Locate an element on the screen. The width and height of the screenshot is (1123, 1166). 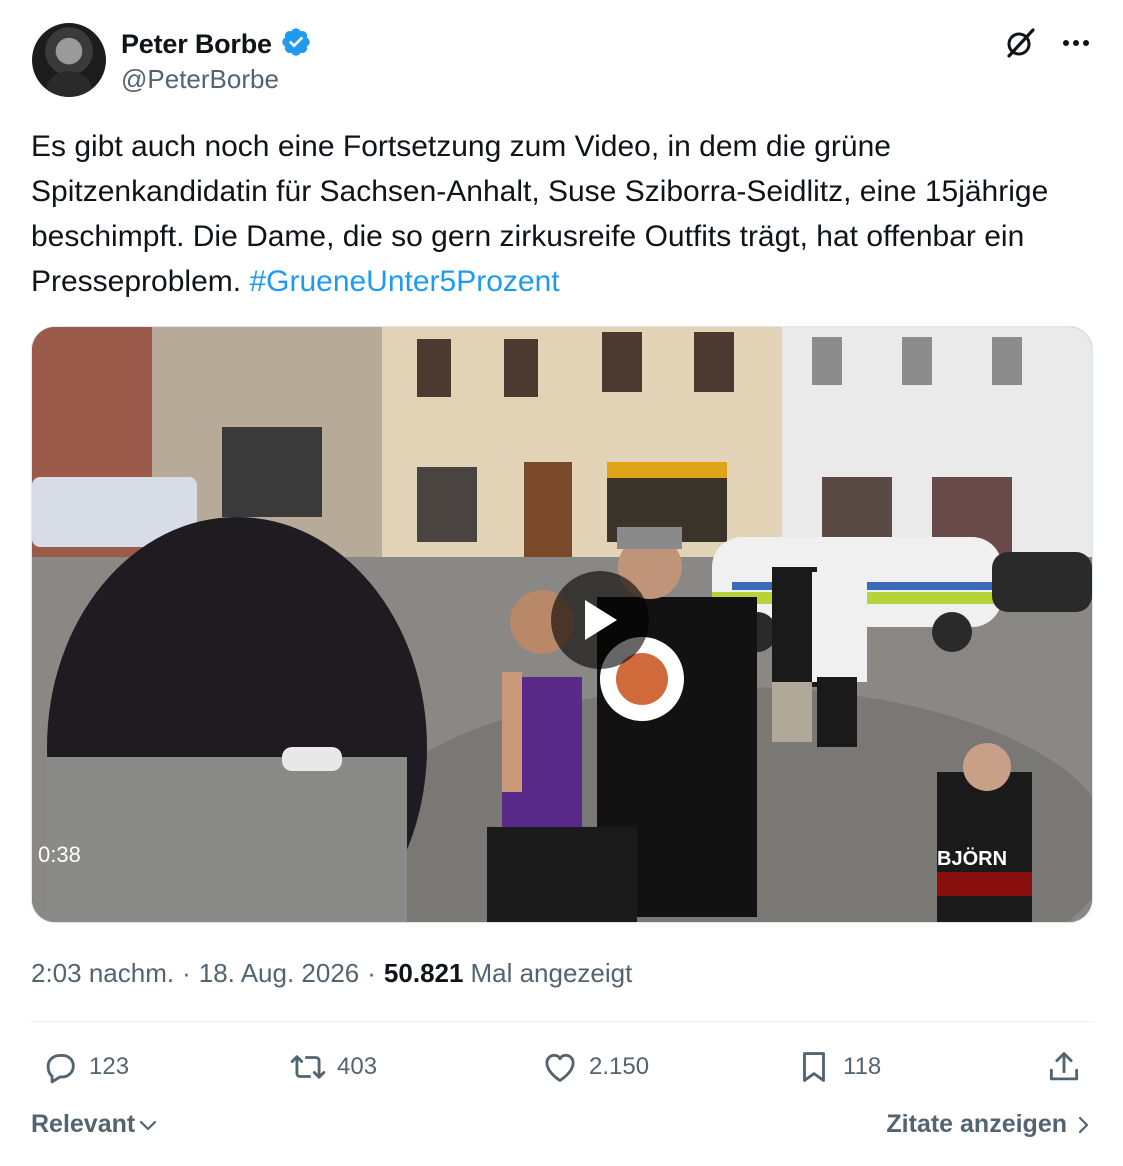
hashtag-link: #GrueneUnter5Prozent is located at coordinates (404, 281).